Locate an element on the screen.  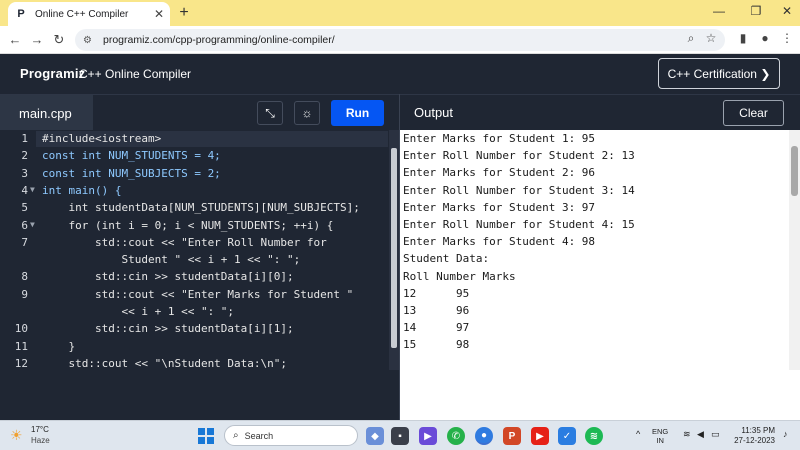
show-hidden-icons-chevron-icon: ^ is located at coordinates (638, 434).